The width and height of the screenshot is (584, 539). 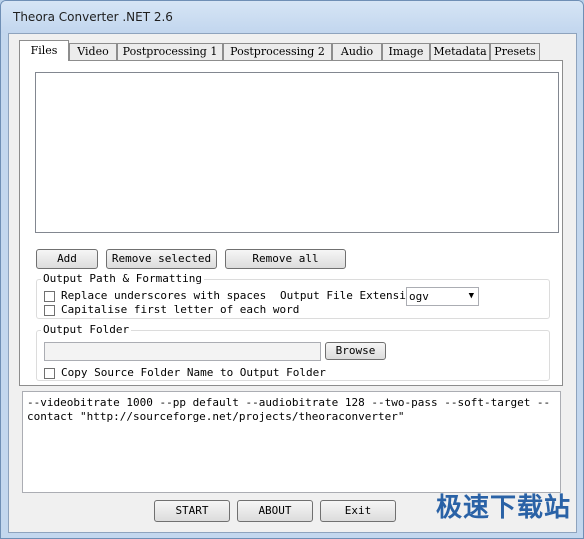 I want to click on tab-image: Image, so click(x=406, y=51).